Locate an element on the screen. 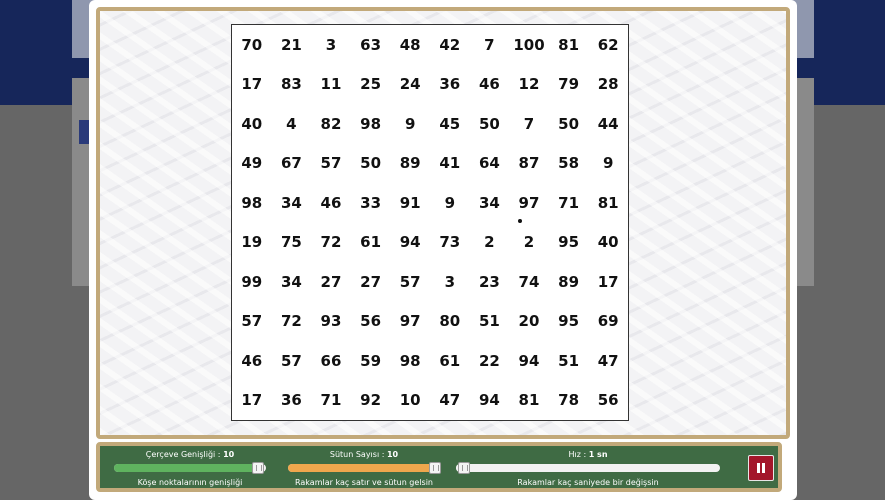  grid-number: 58 is located at coordinates (569, 163).